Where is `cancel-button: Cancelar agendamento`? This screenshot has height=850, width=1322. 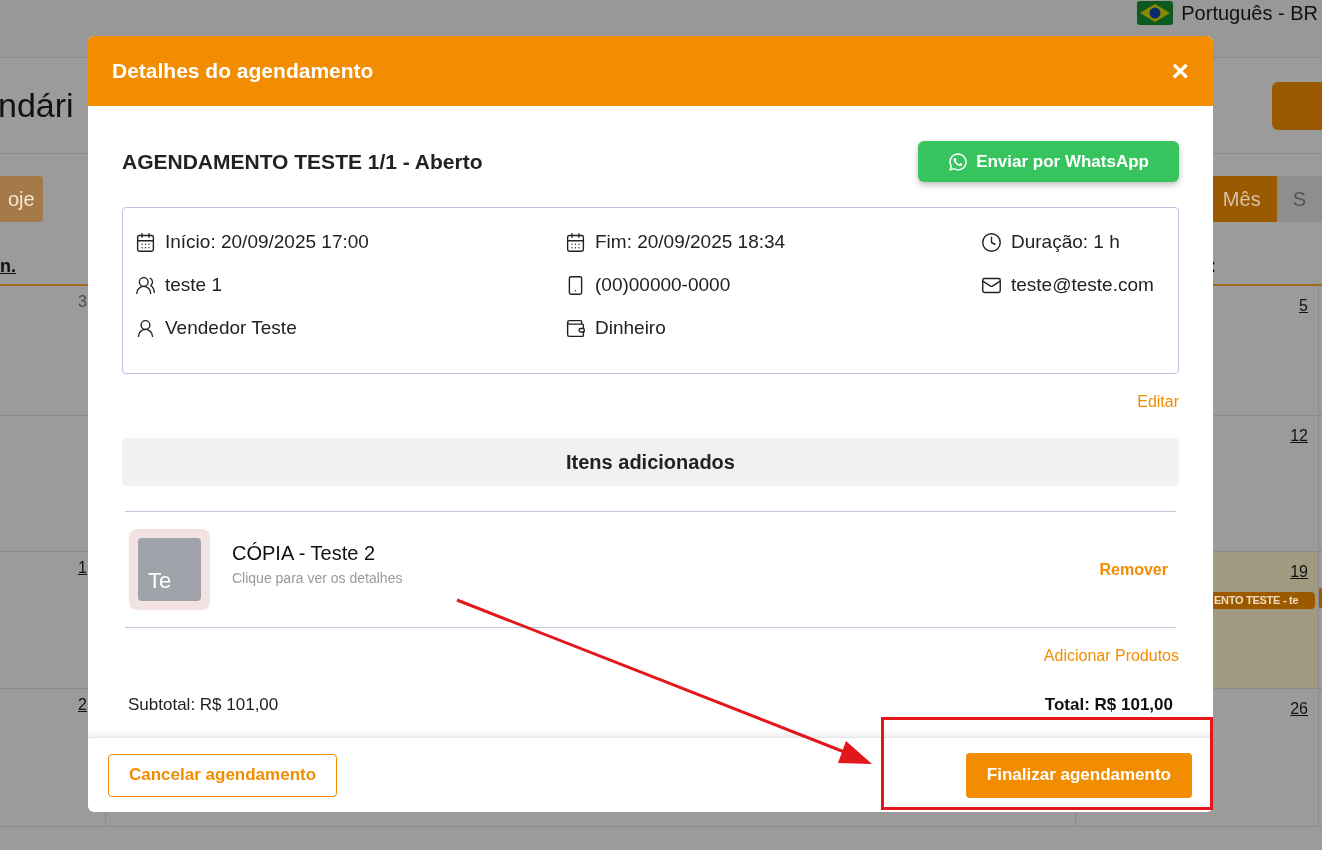 cancel-button: Cancelar agendamento is located at coordinates (223, 775).